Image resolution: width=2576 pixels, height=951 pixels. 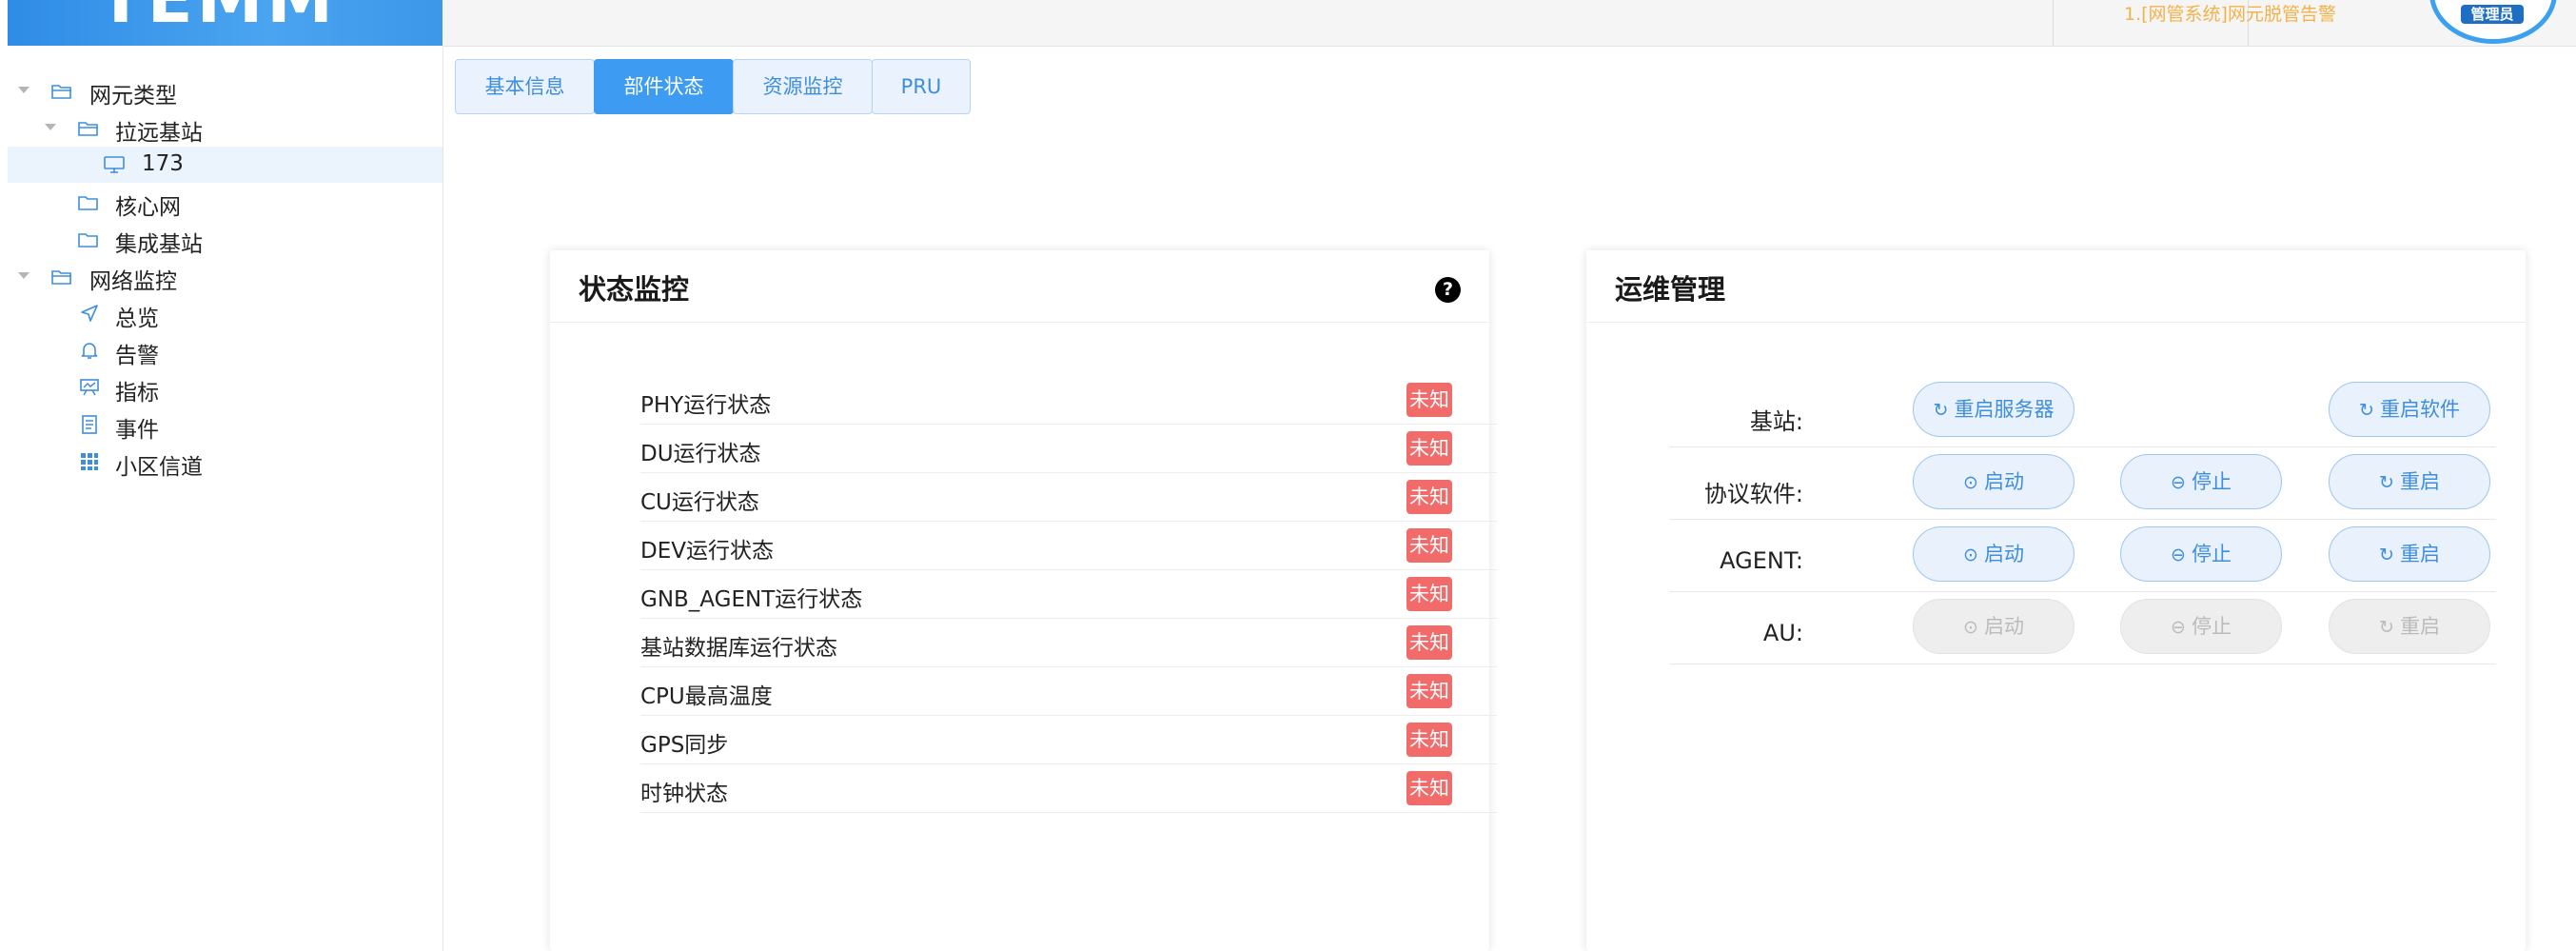 I want to click on tree-node-label: 网络监控, so click(x=133, y=281).